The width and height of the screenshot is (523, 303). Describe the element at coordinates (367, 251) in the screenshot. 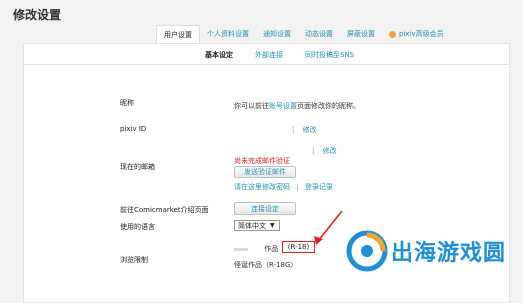

I see `watermark-logo-icon` at that location.